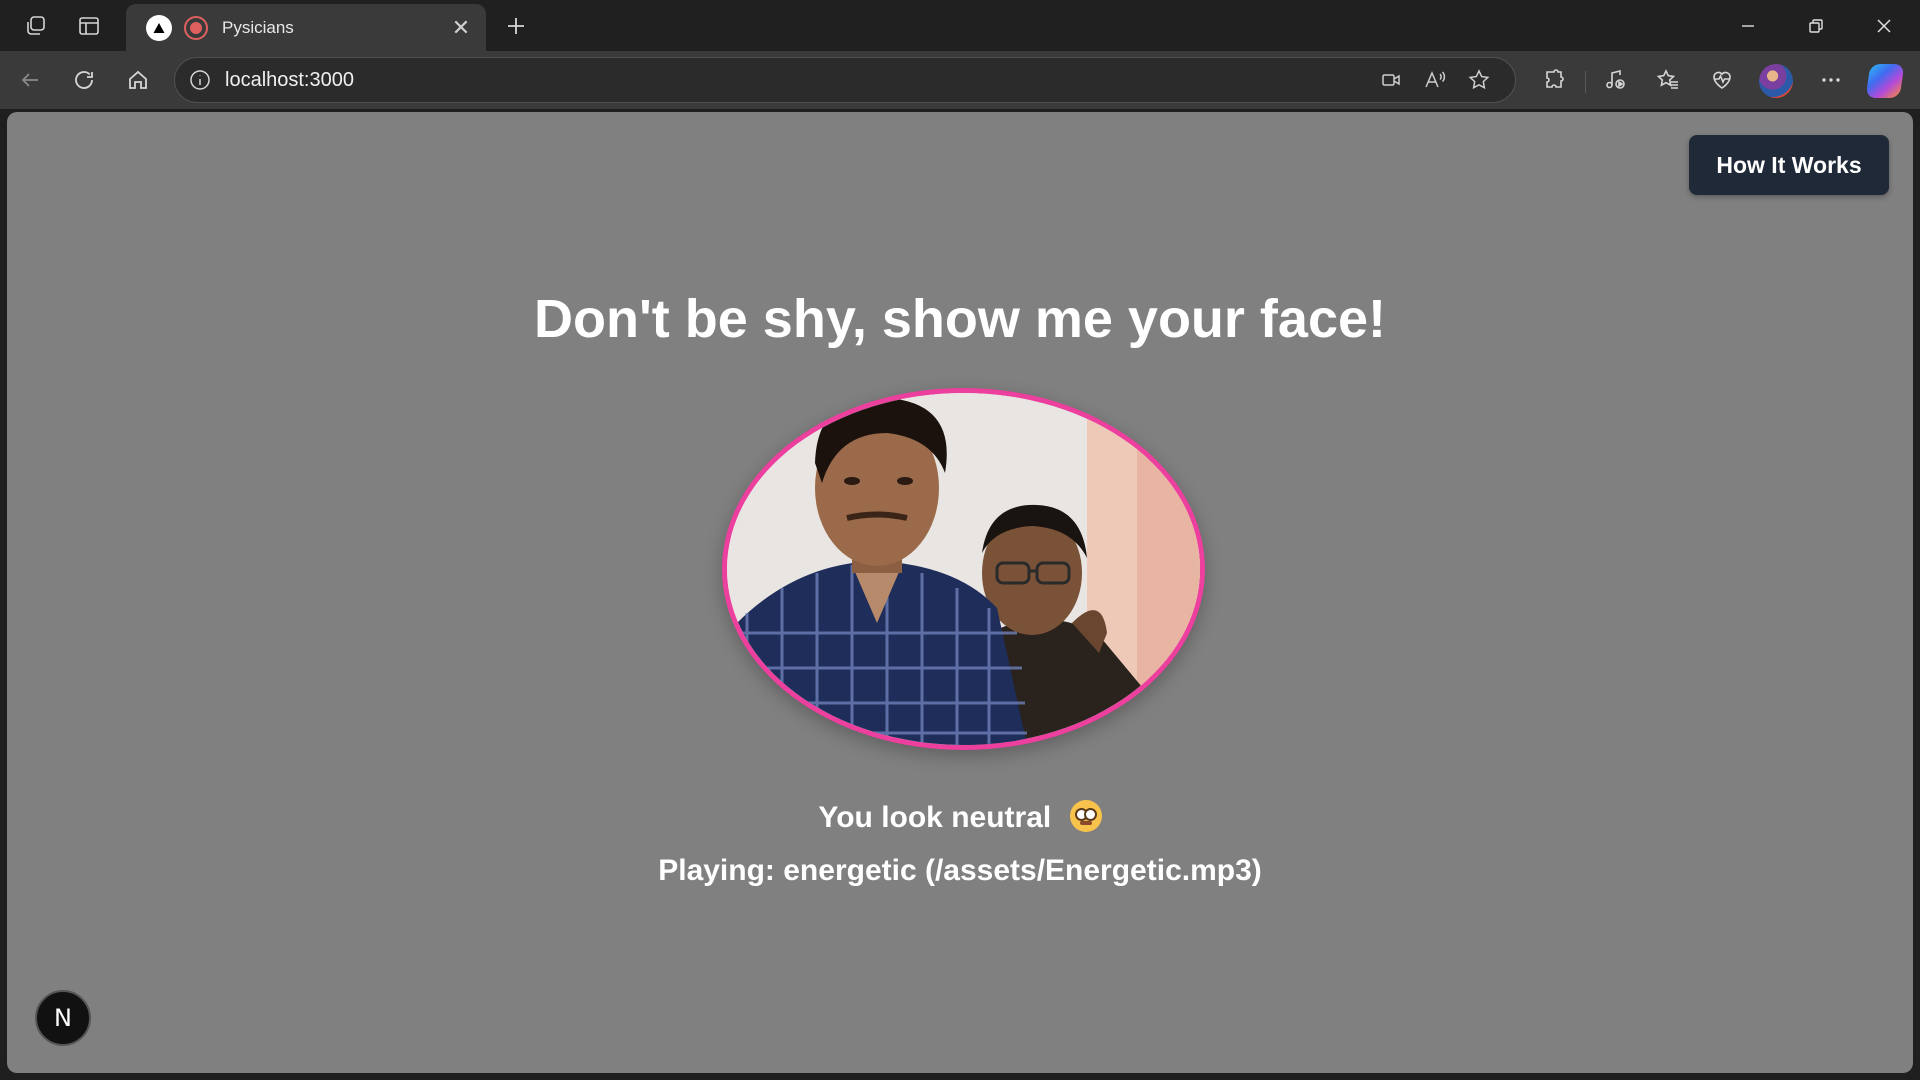 The image size is (1920, 1080). I want to click on new-tab-button, so click(516, 26).